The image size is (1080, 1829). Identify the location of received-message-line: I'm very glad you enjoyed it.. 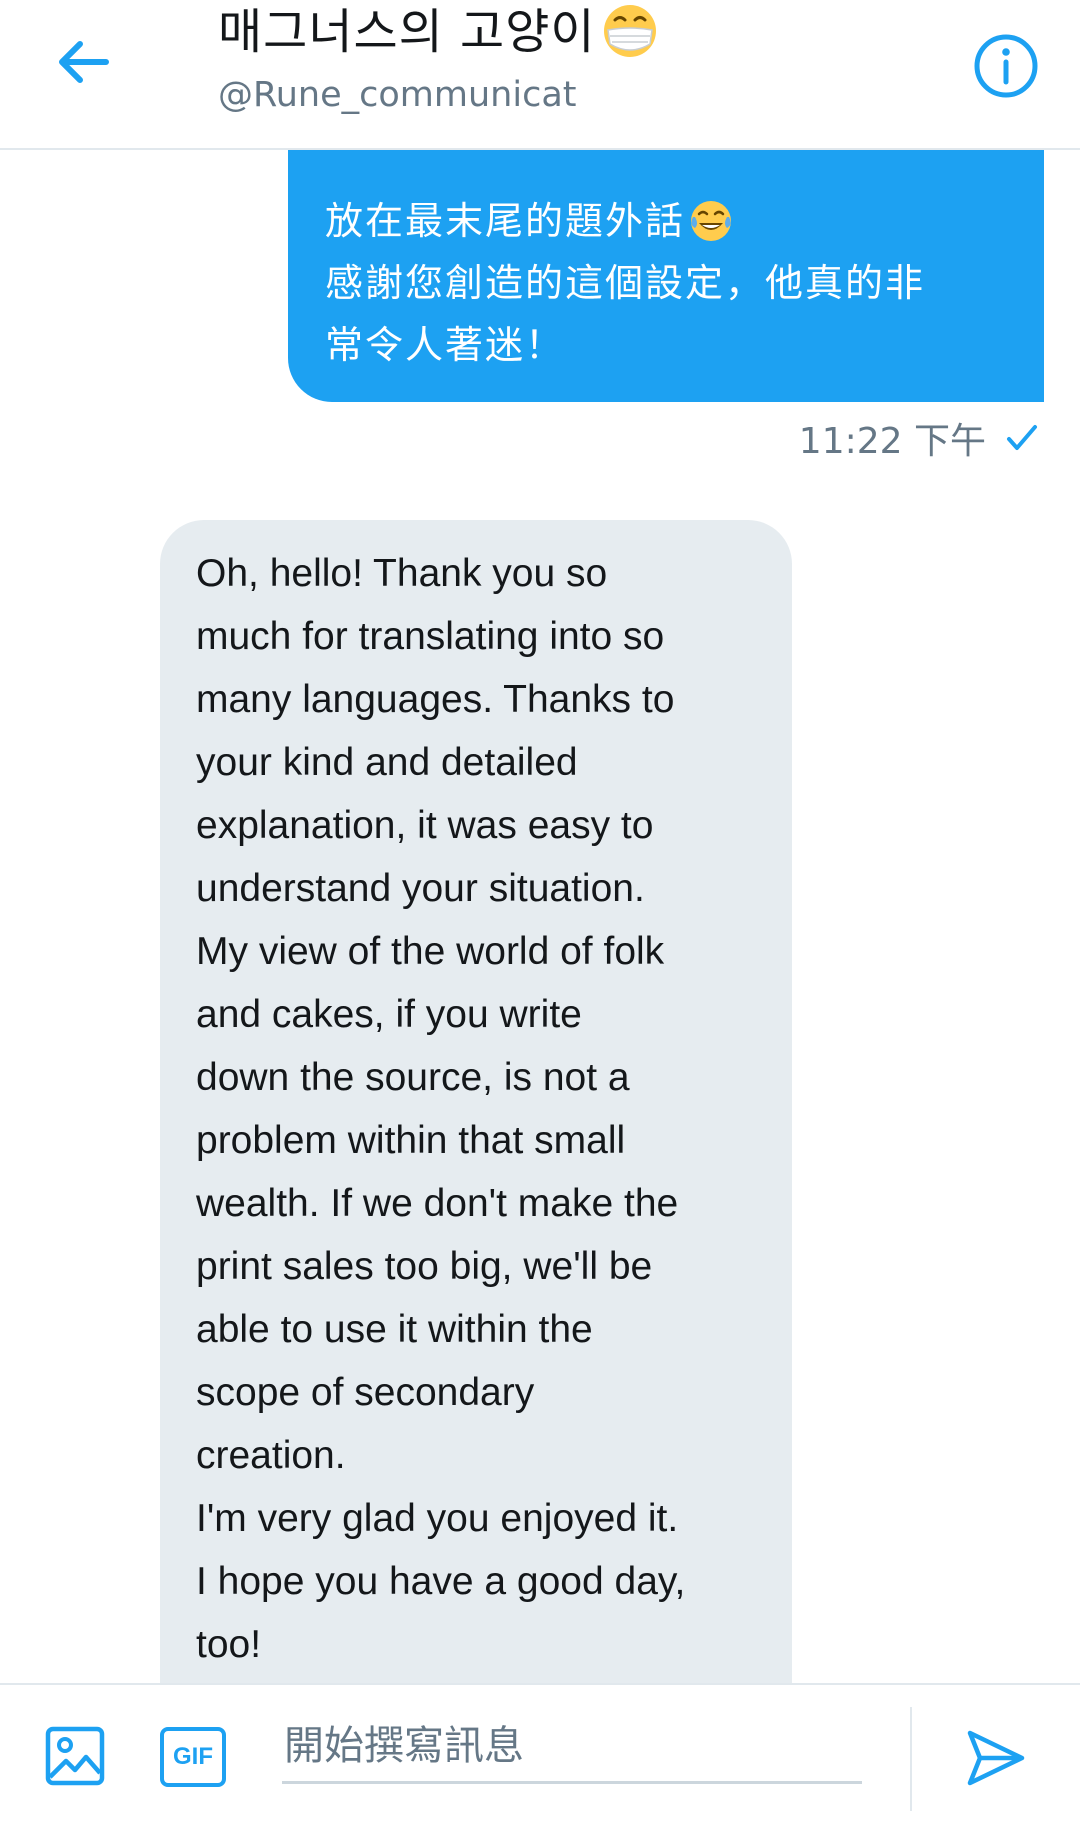
(437, 1518).